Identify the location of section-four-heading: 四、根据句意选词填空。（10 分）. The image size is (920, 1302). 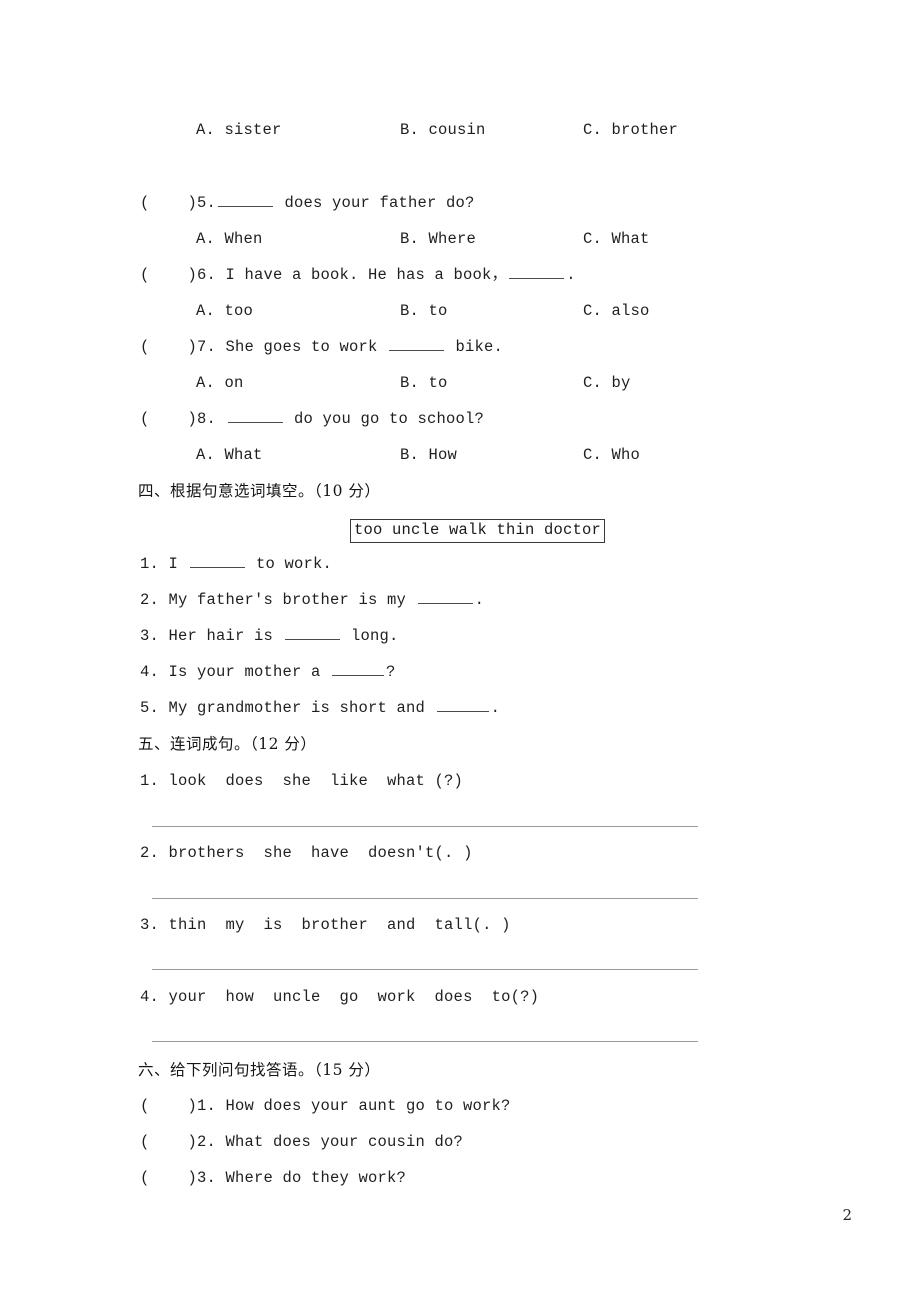
(259, 491).